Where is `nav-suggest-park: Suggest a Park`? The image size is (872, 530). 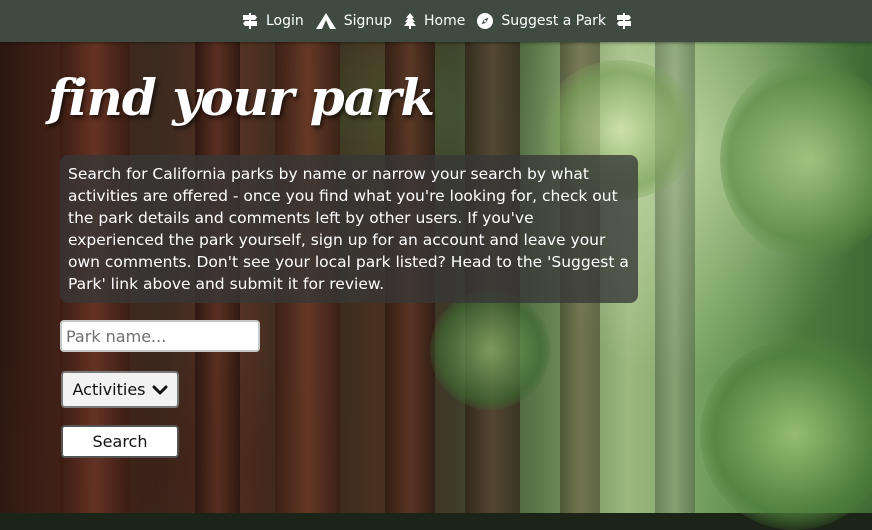 nav-suggest-park: Suggest a Park is located at coordinates (541, 21).